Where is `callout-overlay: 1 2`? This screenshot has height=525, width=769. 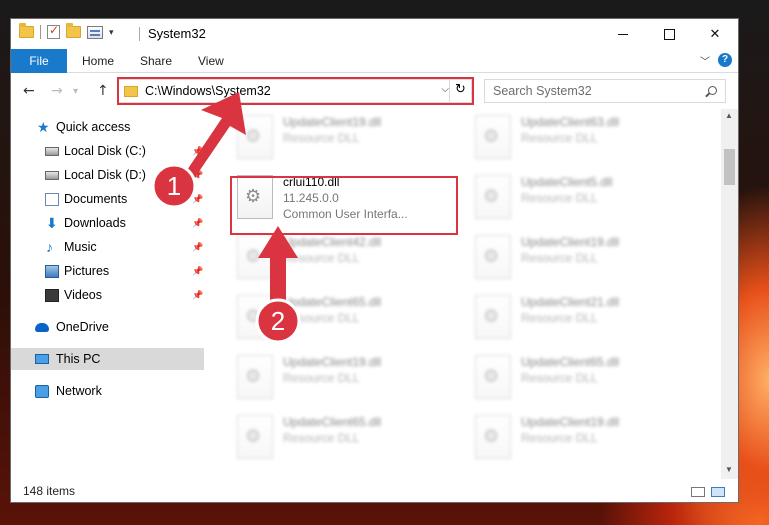
callout-overlay: 1 2 is located at coordinates (226, 218).